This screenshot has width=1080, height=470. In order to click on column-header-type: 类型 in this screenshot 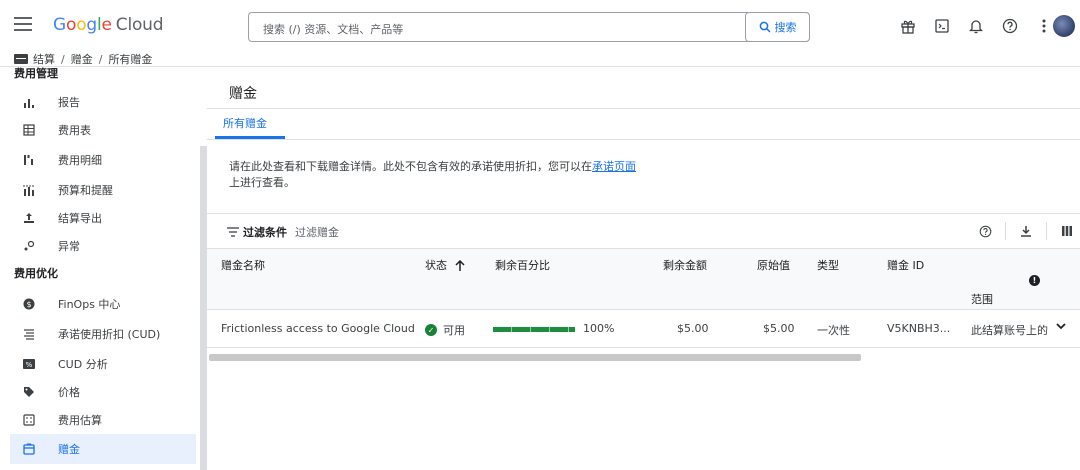, I will do `click(828, 265)`.